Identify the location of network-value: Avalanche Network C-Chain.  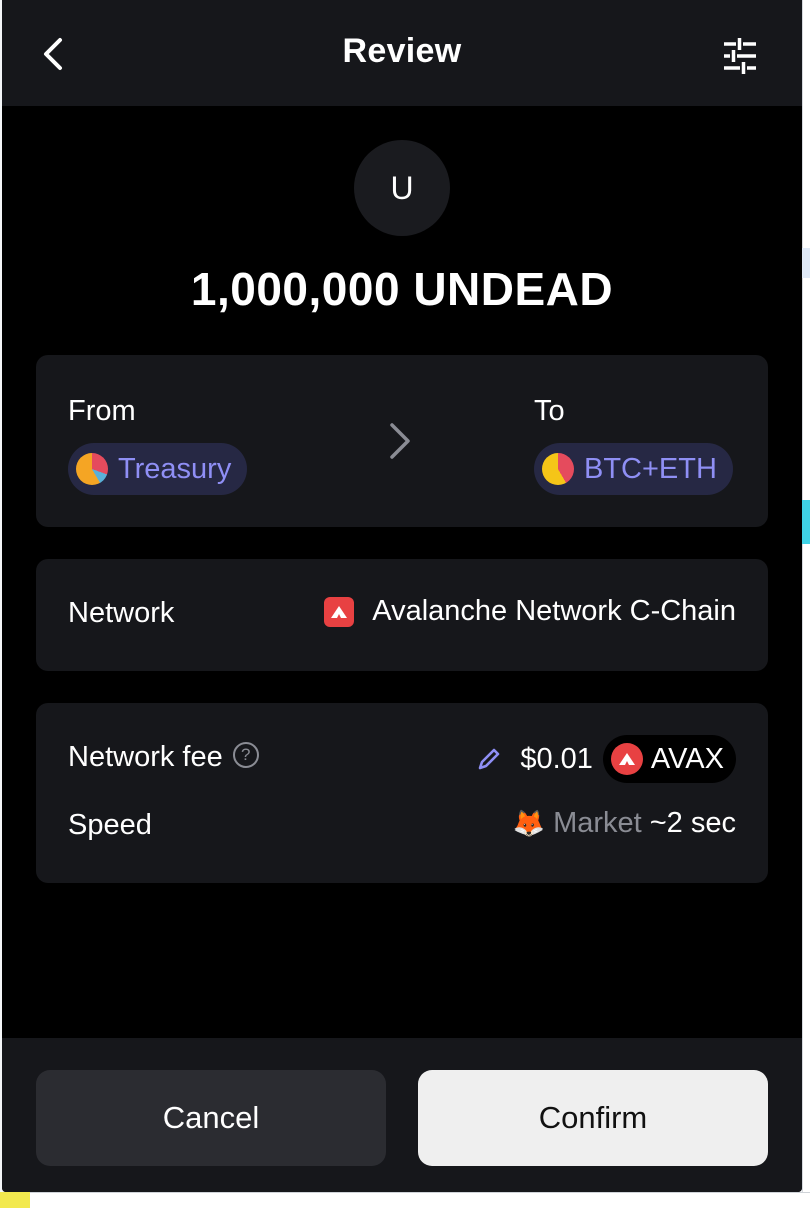
(530, 611).